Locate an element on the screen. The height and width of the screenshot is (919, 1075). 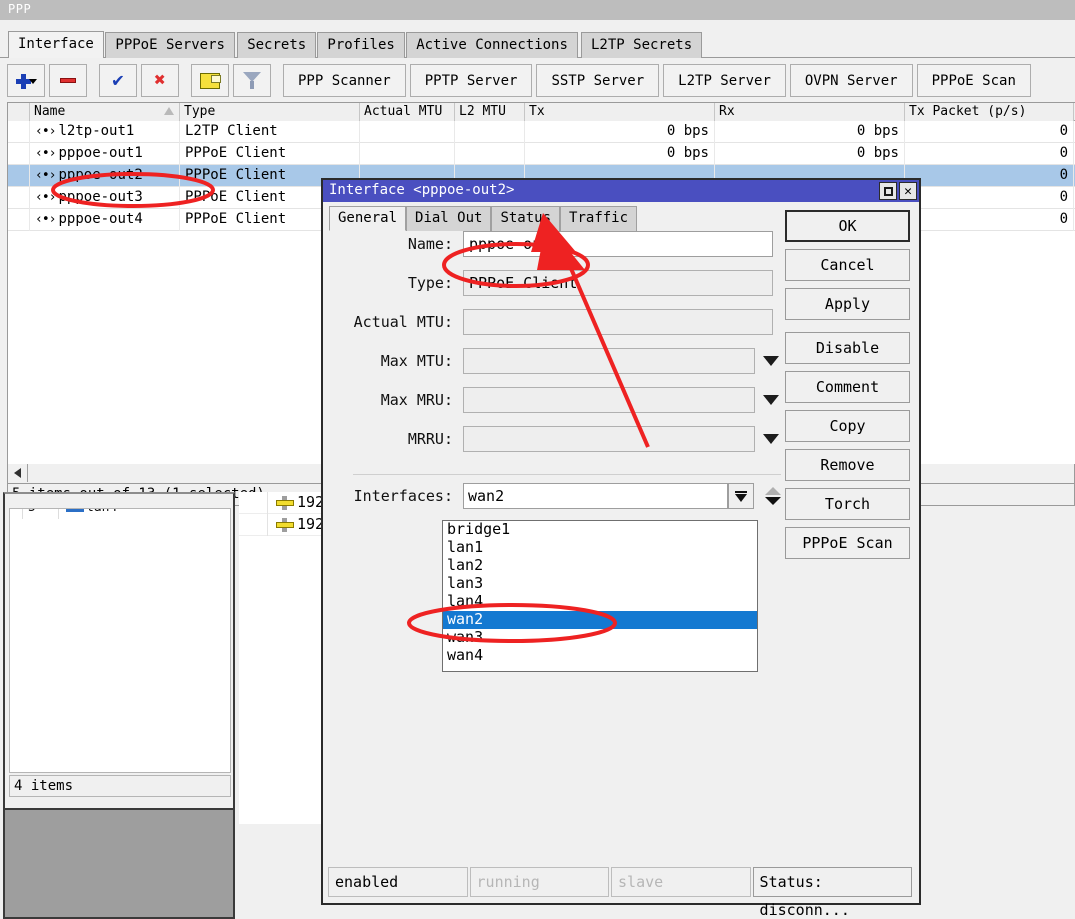
dialog-button-disable: Disable is located at coordinates (847, 348).